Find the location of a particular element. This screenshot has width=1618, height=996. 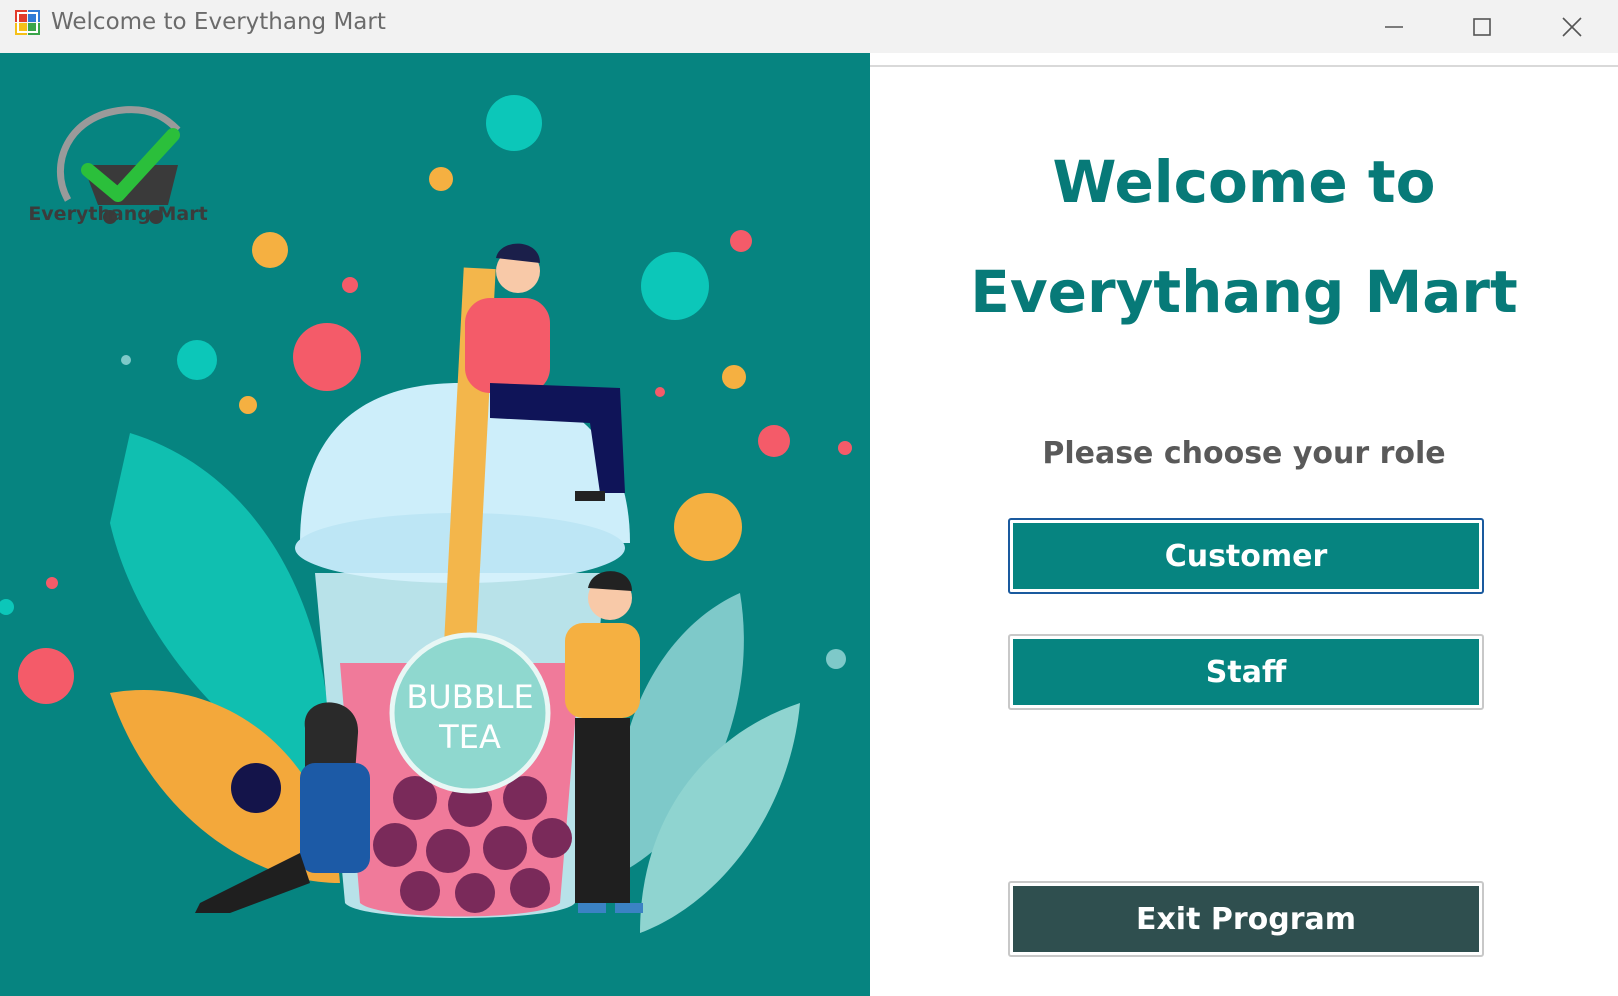

close-button is located at coordinates (1572, 26).